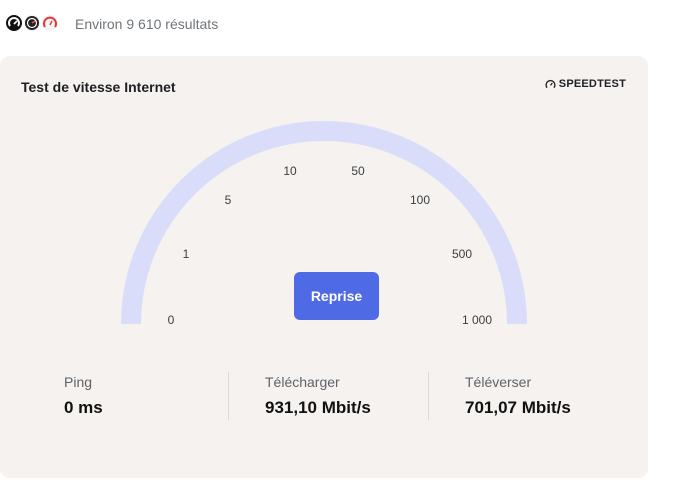 This screenshot has width=678, height=497. Describe the element at coordinates (171, 320) in the screenshot. I see `gauge-label-0: 0` at that location.